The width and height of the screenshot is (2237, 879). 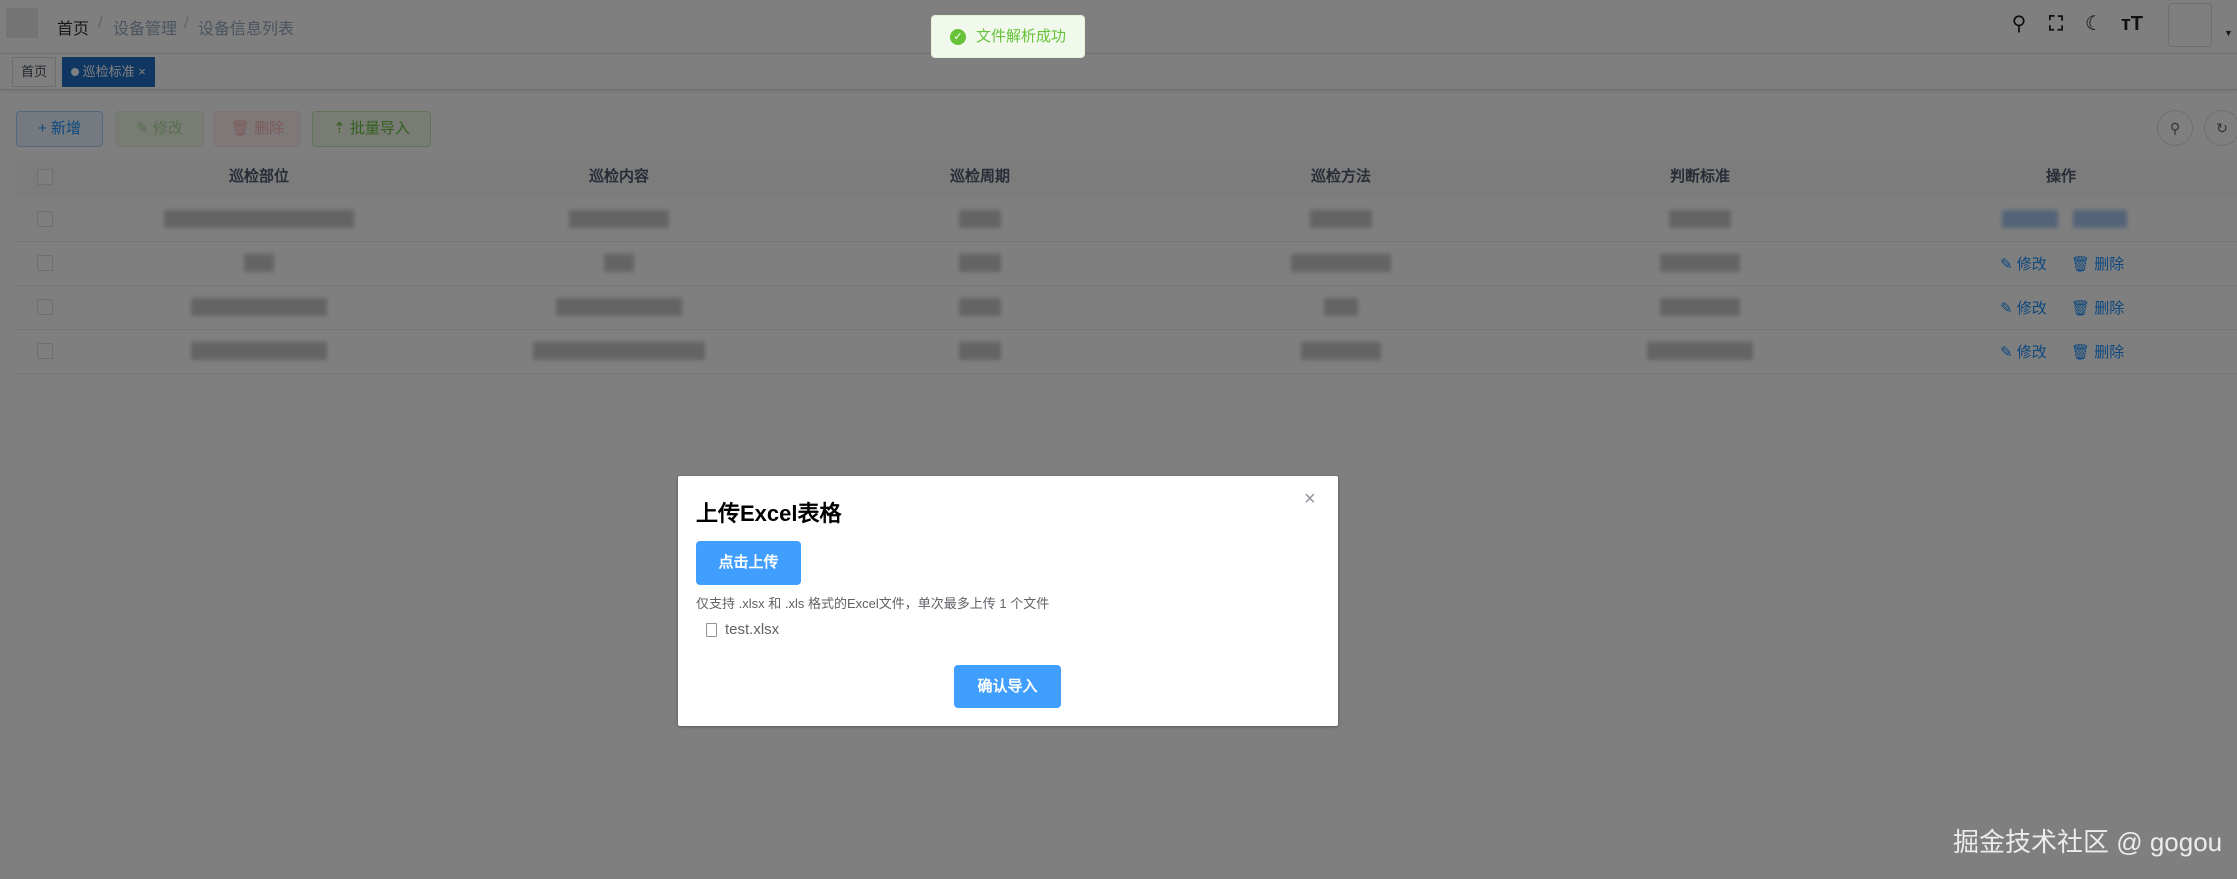 What do you see at coordinates (873, 603) in the screenshot?
I see `upload-tip: 仅支持 .xlsx 和 .xls 格式的Excel文件，单次最多上传 1 个文件` at bounding box center [873, 603].